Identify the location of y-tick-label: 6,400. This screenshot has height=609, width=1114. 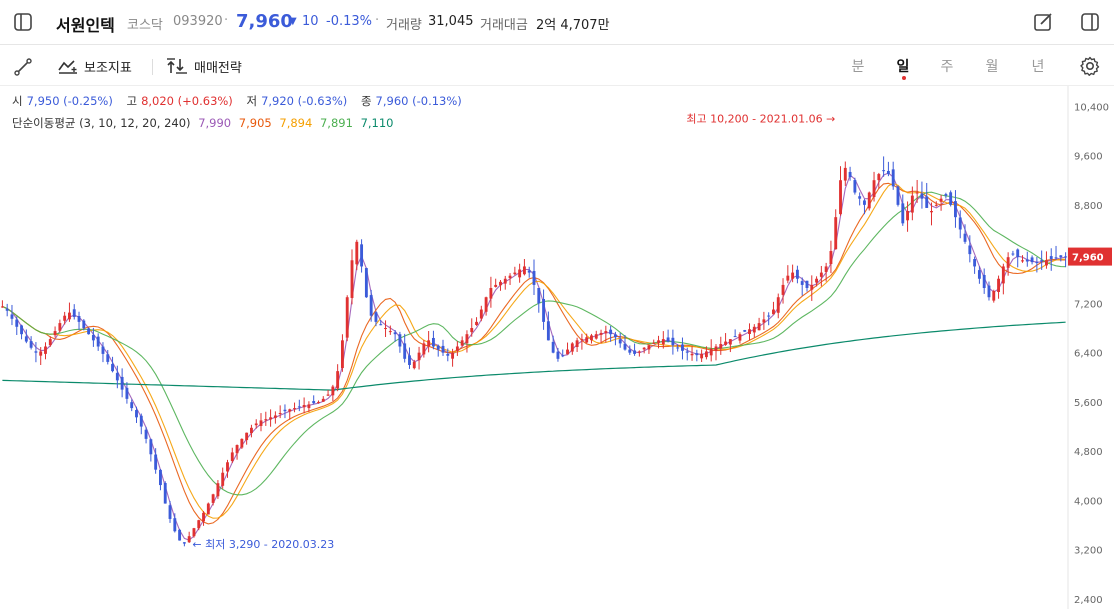
(1088, 354).